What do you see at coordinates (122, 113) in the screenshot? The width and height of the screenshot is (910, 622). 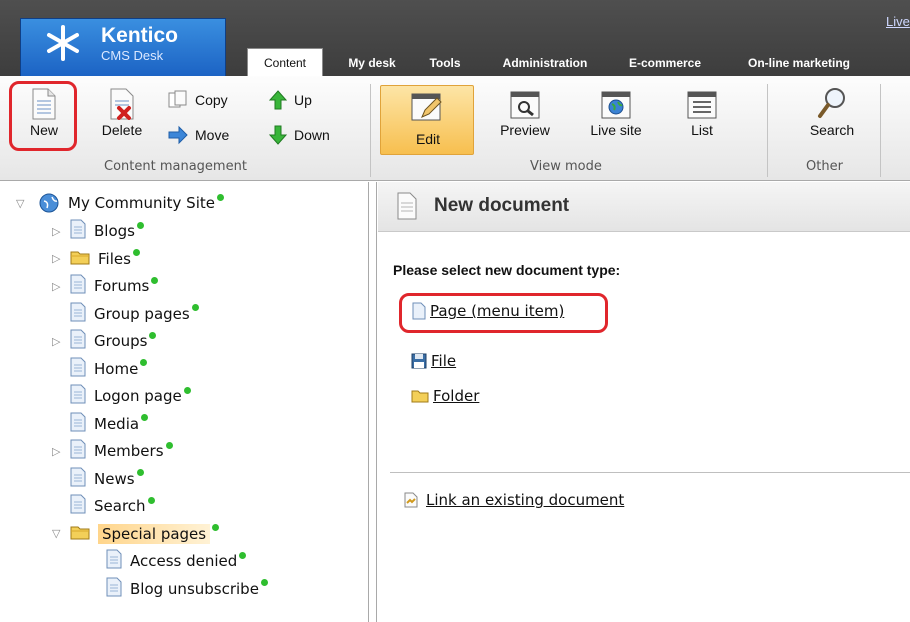 I see `delete-button: Delete` at bounding box center [122, 113].